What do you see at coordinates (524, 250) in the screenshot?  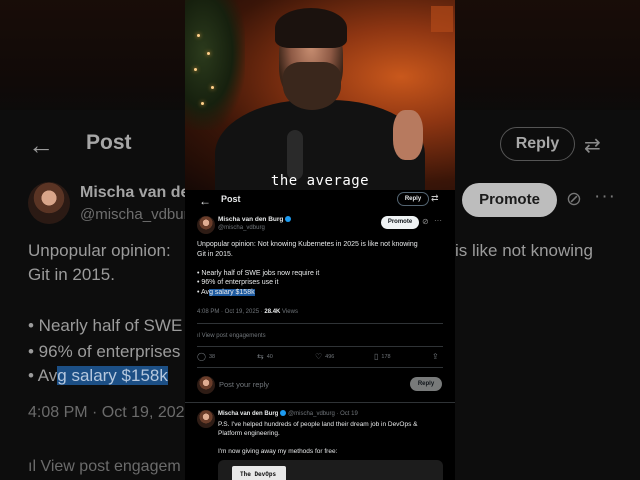 I see `background-text-line1-right: is like not knowing` at bounding box center [524, 250].